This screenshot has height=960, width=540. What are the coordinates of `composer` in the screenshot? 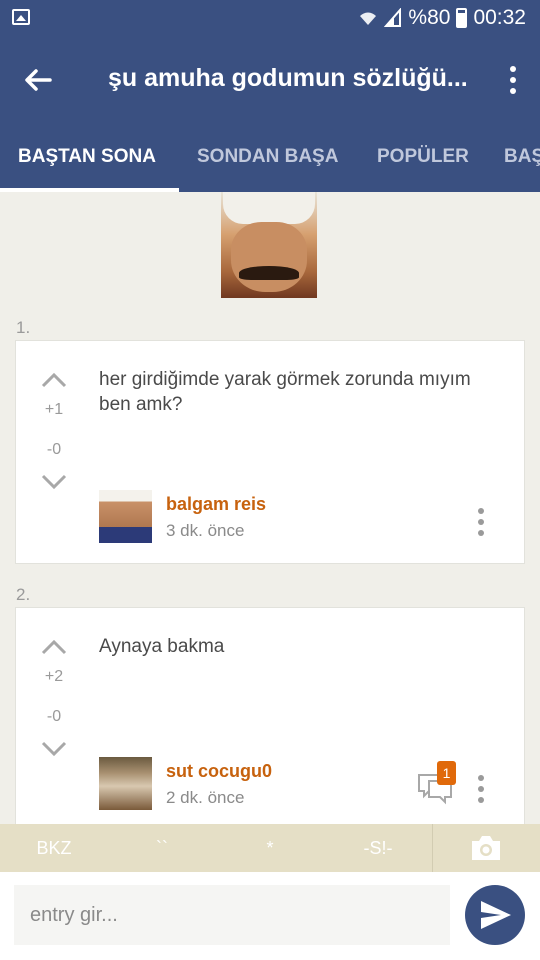 It's located at (270, 916).